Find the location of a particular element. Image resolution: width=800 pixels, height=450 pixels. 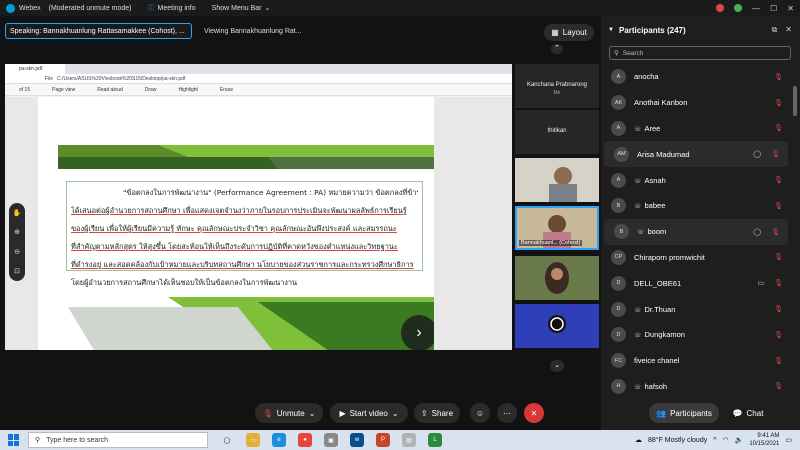

layout-button: ▦ Layout is located at coordinates (569, 32).